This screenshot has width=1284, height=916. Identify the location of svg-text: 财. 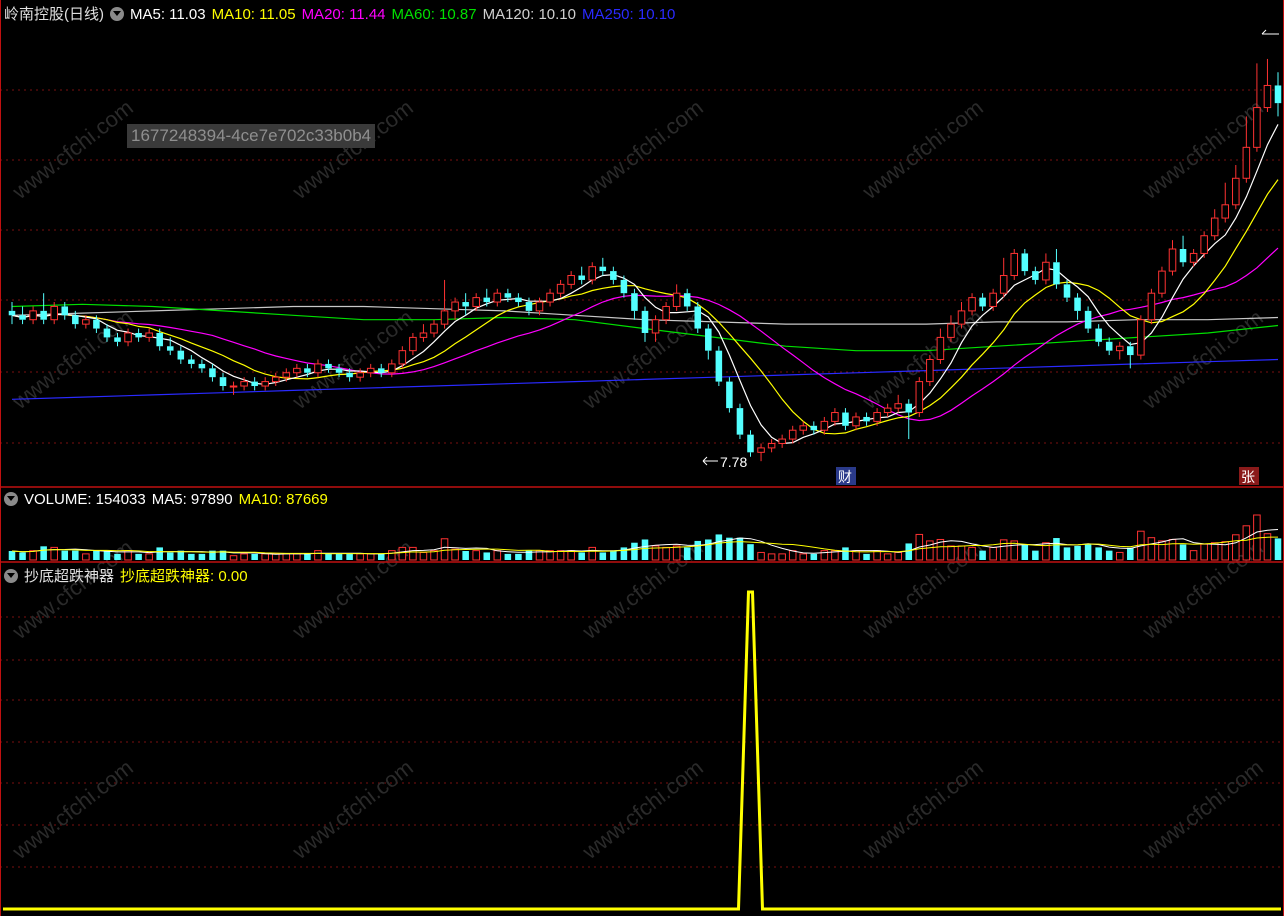
(845, 478).